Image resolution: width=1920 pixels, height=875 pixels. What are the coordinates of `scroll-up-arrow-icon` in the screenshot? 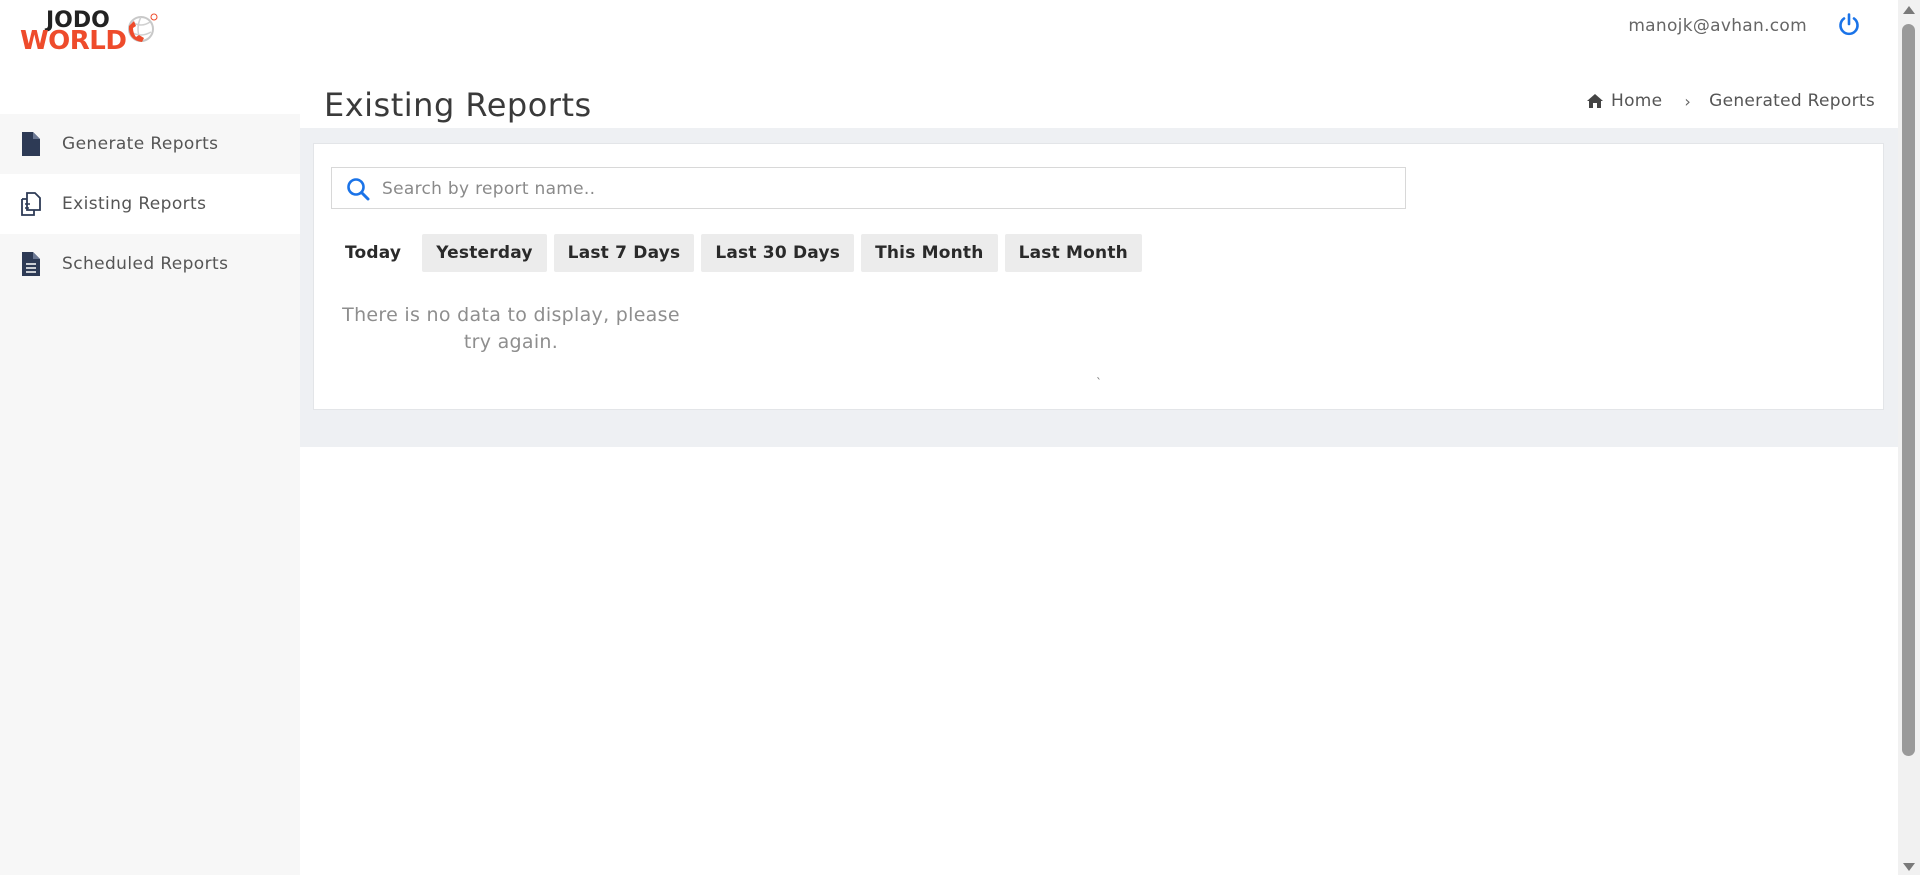 It's located at (1909, 10).